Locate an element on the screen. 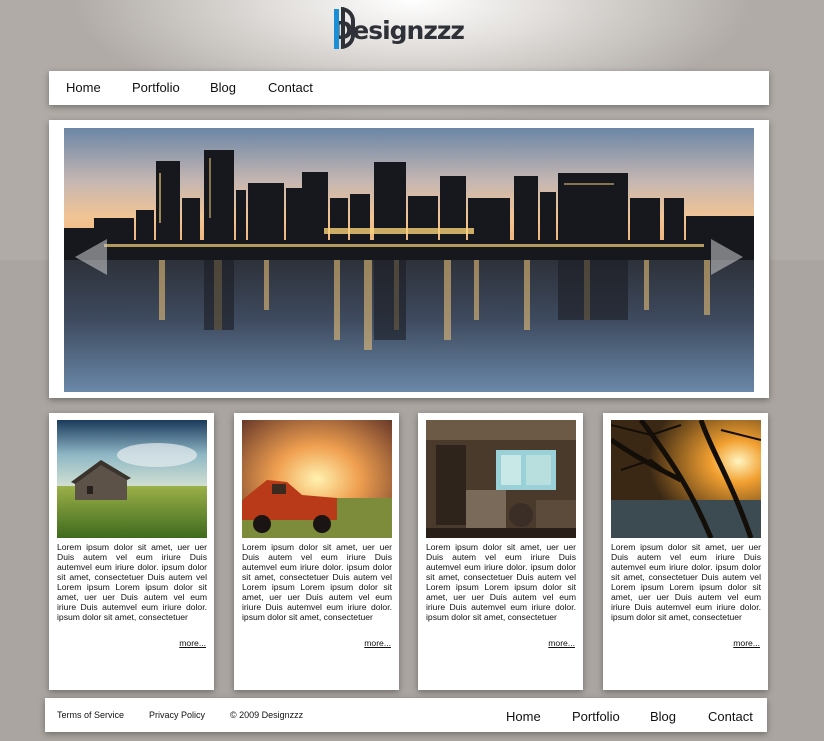  footer-nav-contact-link: Contact is located at coordinates (730, 716).